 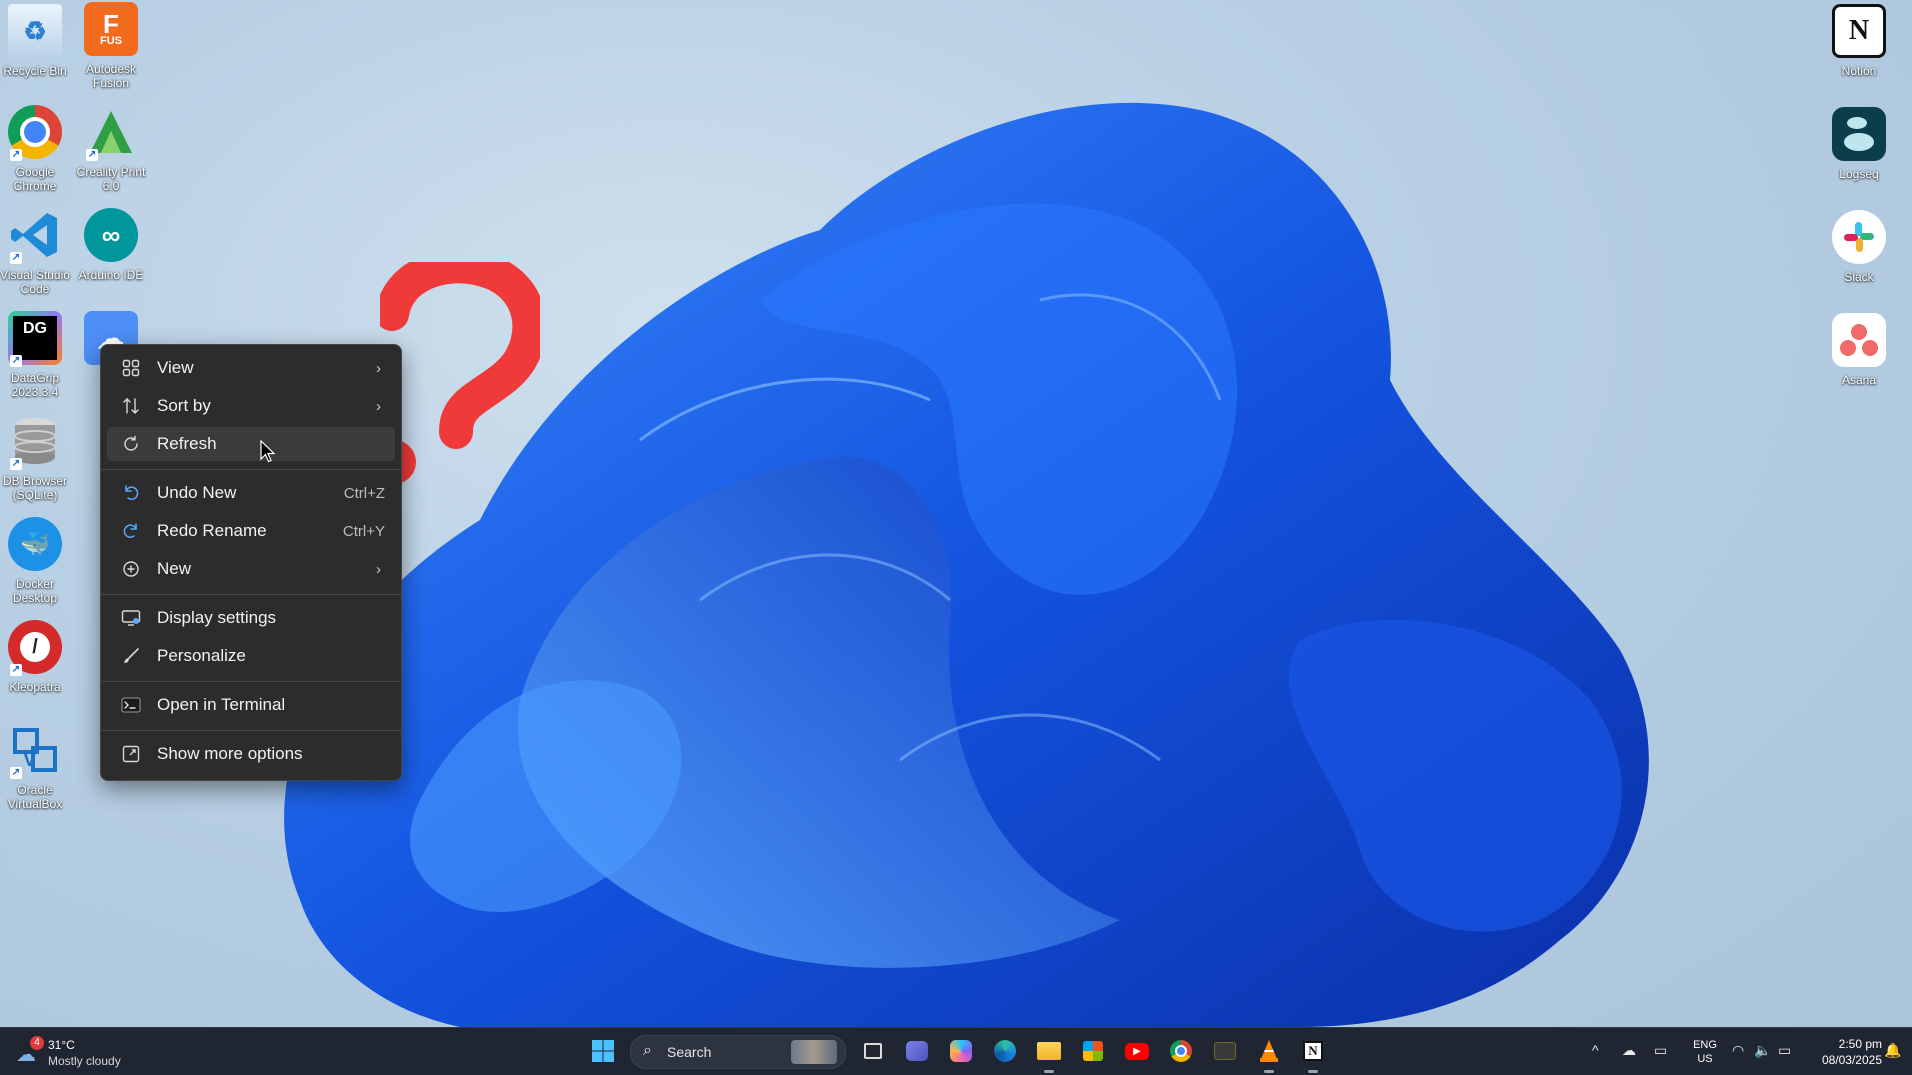 I want to click on menu-item-display-settings: Display settings, so click(x=251, y=618).